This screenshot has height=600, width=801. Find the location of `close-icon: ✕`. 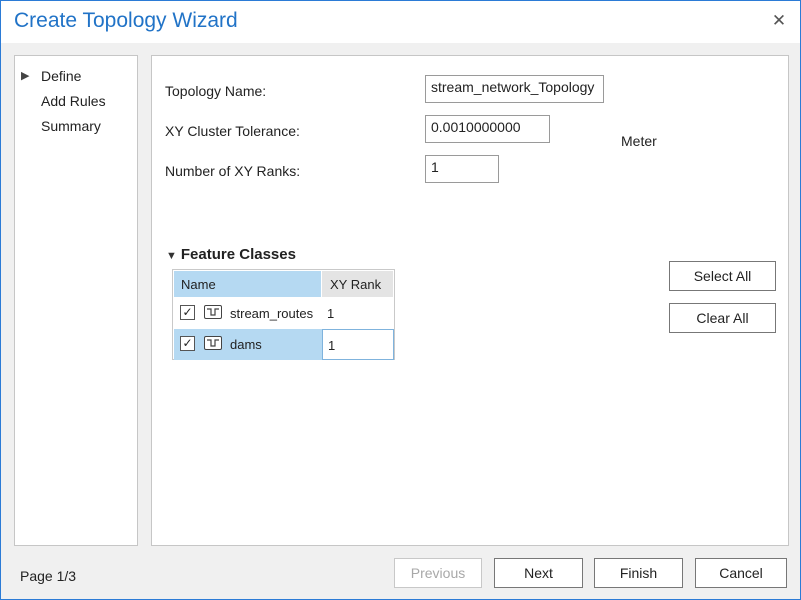

close-icon: ✕ is located at coordinates (779, 21).